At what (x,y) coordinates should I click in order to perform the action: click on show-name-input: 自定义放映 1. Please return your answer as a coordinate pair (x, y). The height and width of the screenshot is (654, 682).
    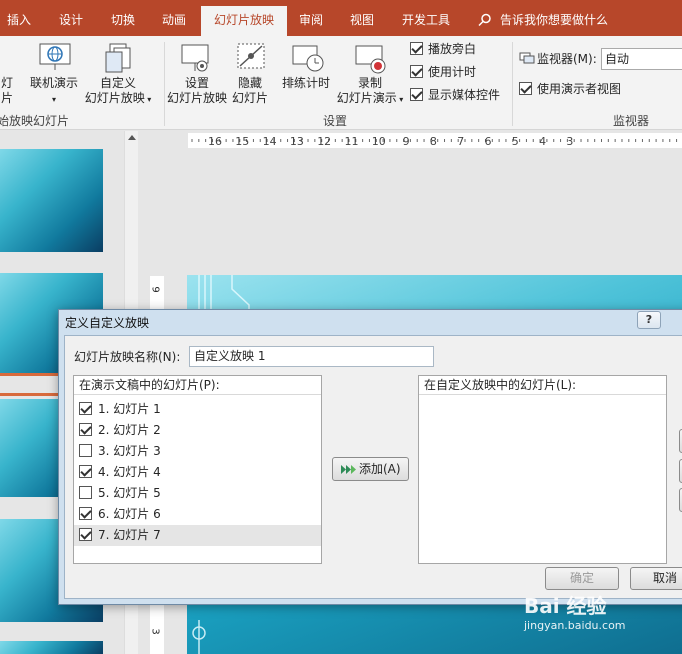
    Looking at the image, I should click on (311, 356).